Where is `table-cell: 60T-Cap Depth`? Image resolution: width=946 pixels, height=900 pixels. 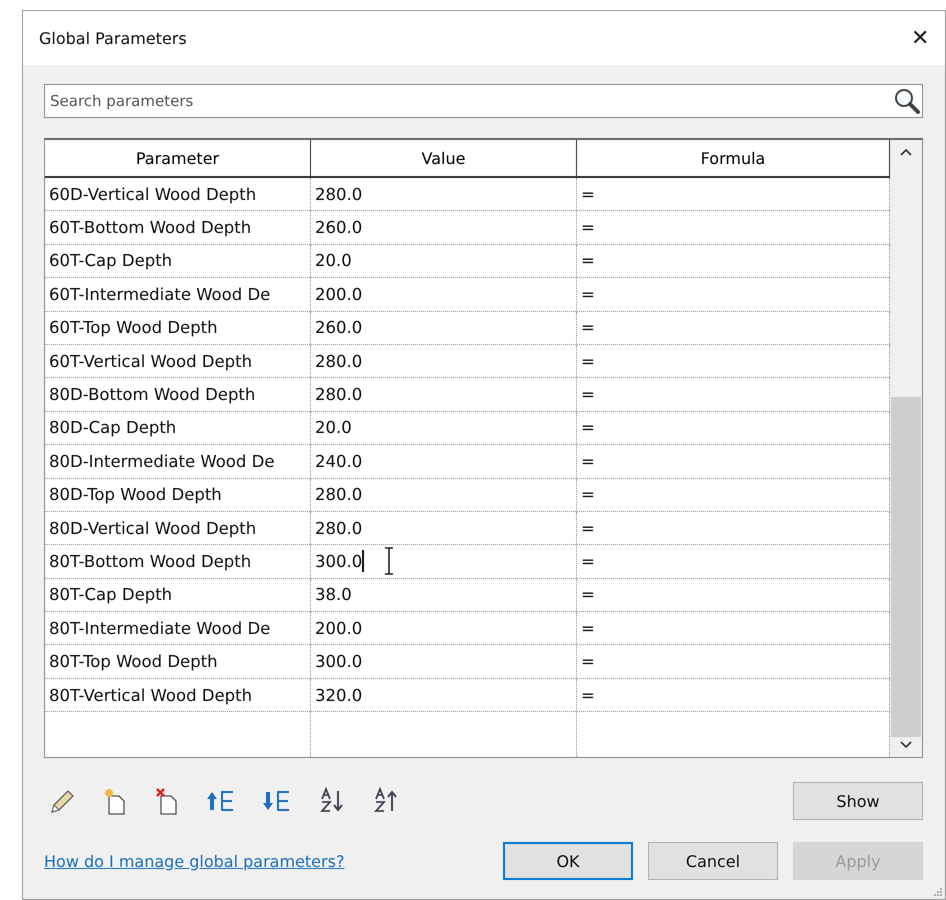 table-cell: 60T-Cap Depth is located at coordinates (178, 261).